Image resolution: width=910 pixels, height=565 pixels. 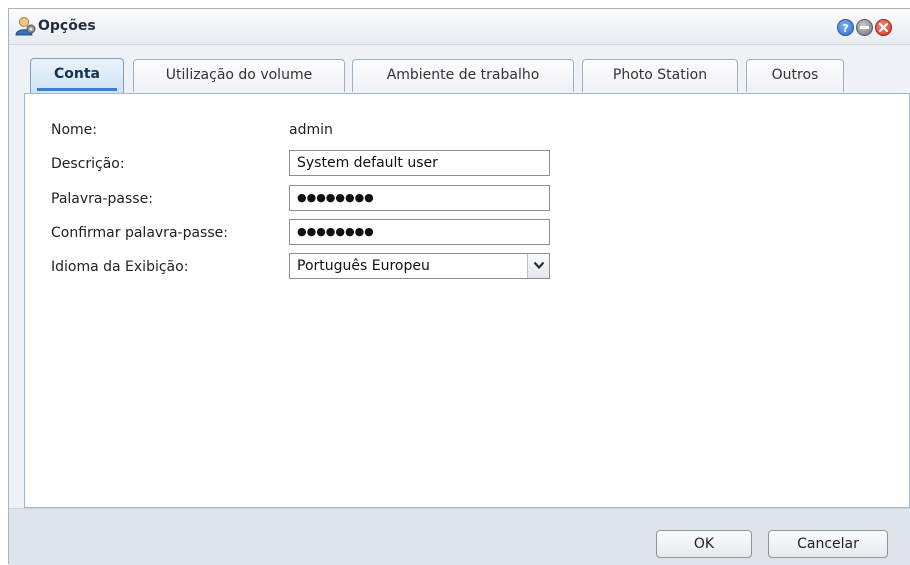 What do you see at coordinates (459, 27) in the screenshot?
I see `title-bar: Opções ?` at bounding box center [459, 27].